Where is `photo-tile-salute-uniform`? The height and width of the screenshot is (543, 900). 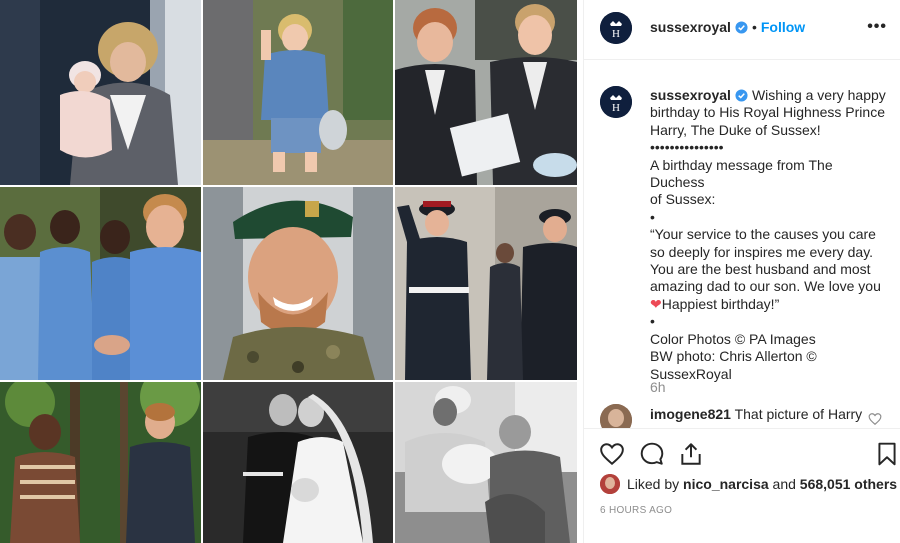 photo-tile-salute-uniform is located at coordinates (486, 283).